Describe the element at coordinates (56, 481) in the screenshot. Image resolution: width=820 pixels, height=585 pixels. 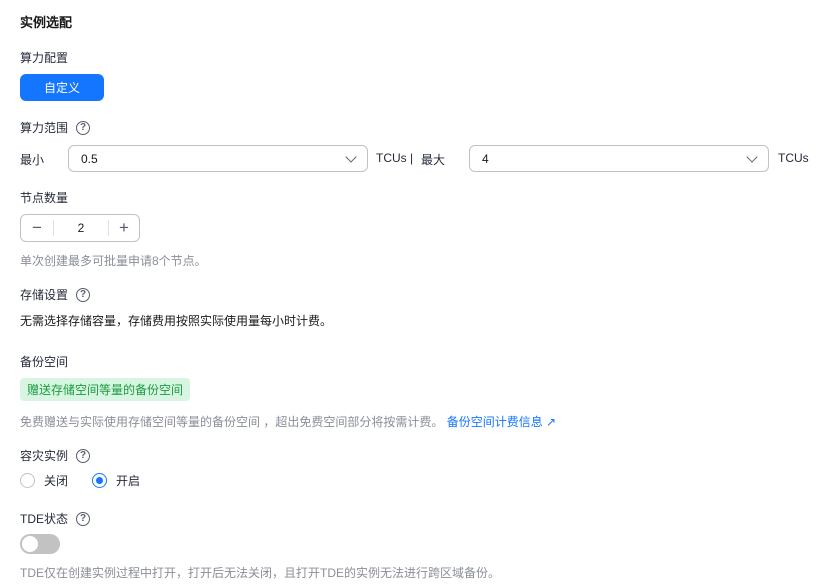
I see `radio-off-label: 关闭` at that location.